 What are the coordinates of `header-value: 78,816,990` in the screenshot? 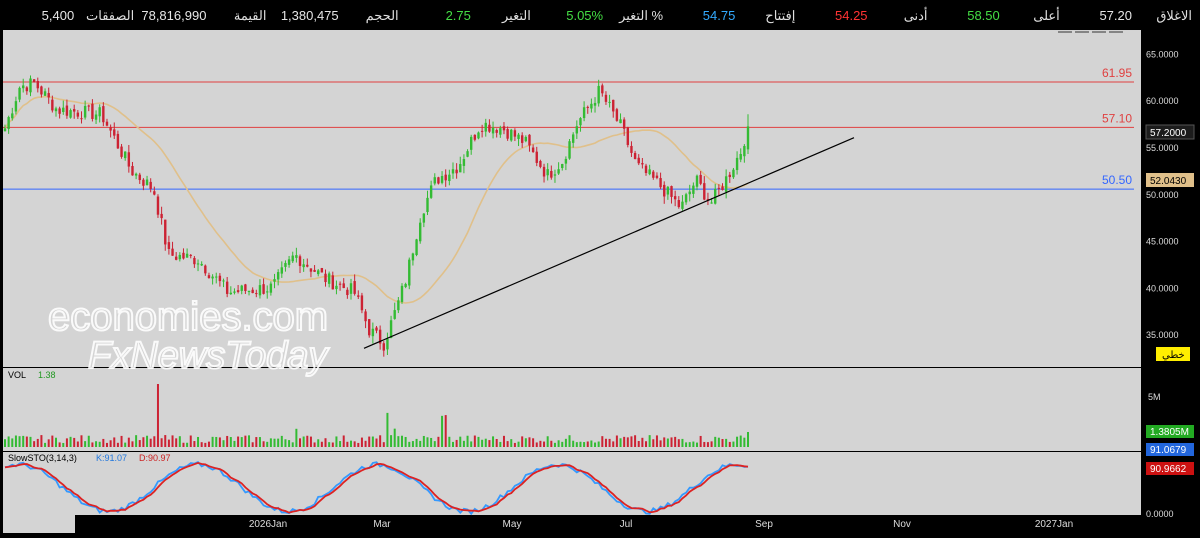 It's located at (173, 15).